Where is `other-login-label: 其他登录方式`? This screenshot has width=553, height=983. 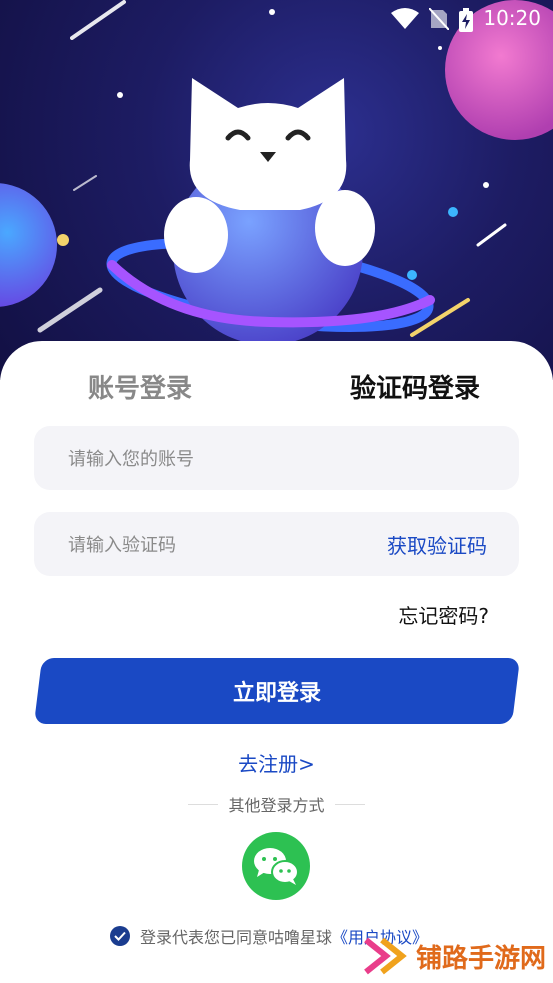
other-login-label: 其他登录方式 is located at coordinates (276, 805).